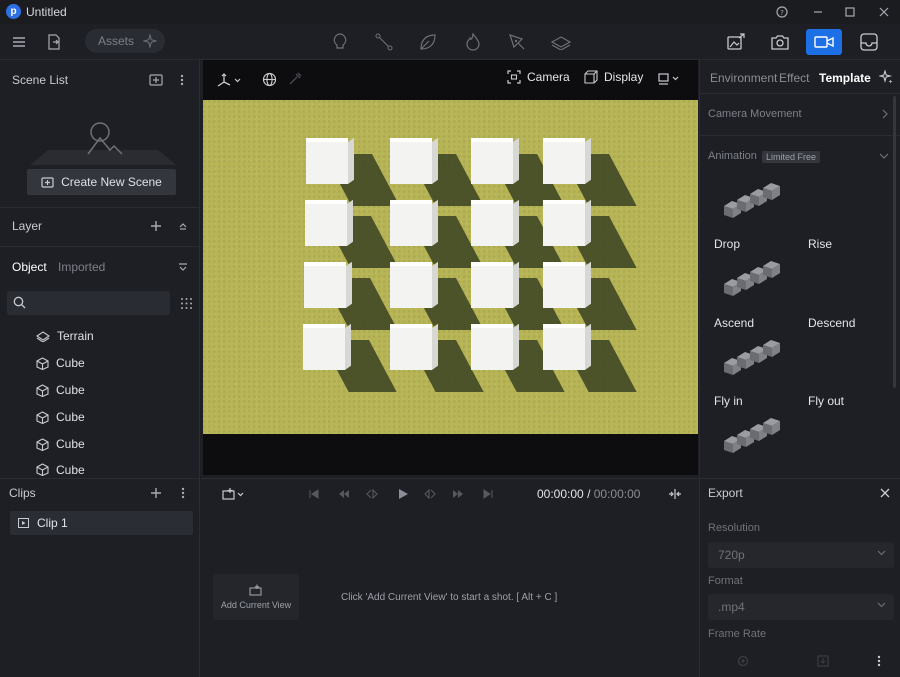  Describe the element at coordinates (752, 435) in the screenshot. I see `animation-thumbnail` at that location.